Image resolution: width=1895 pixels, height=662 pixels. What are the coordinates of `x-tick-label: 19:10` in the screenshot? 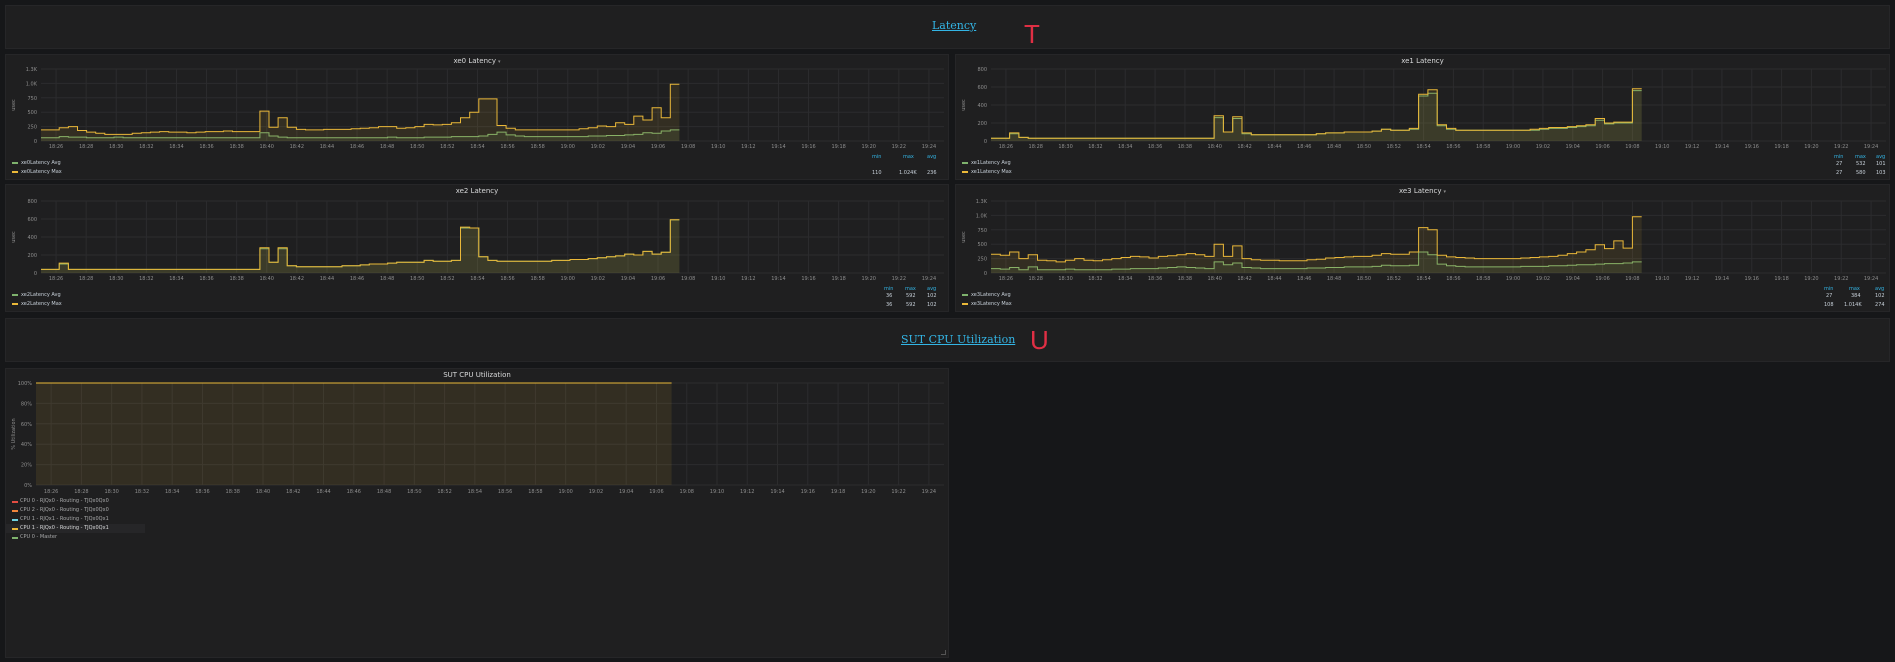 It's located at (718, 279).